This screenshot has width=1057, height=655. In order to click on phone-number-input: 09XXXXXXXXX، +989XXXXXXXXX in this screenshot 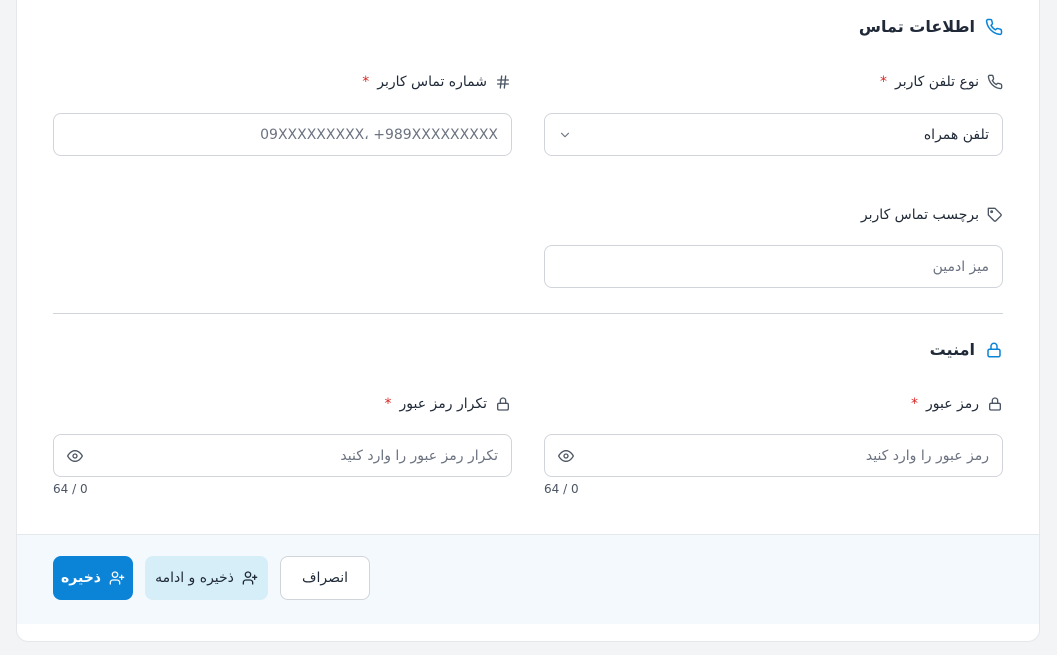, I will do `click(282, 134)`.